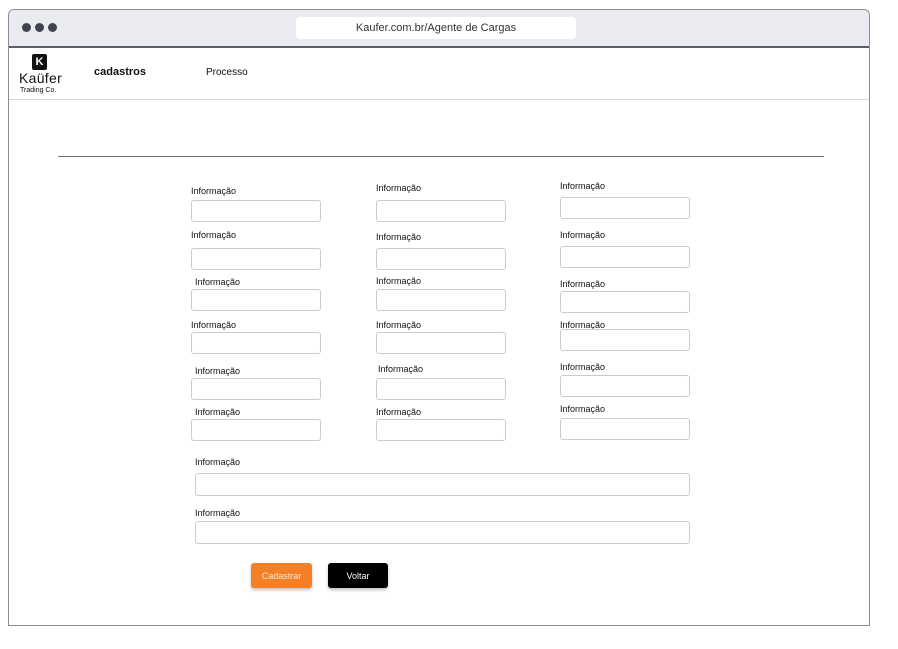  Describe the element at coordinates (52, 27) in the screenshot. I see `maximize-dot-icon` at that location.